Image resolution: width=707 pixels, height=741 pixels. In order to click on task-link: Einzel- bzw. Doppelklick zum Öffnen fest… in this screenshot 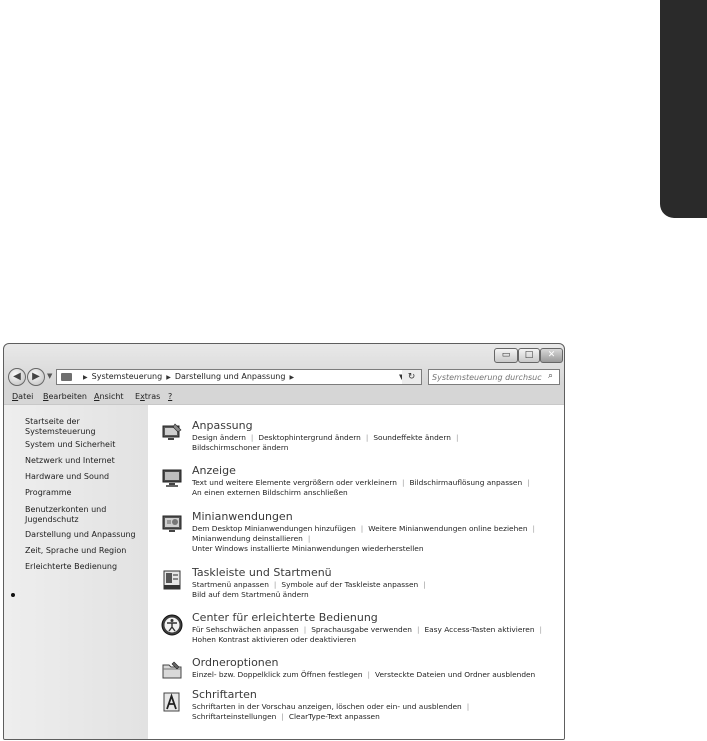, I will do `click(277, 674)`.